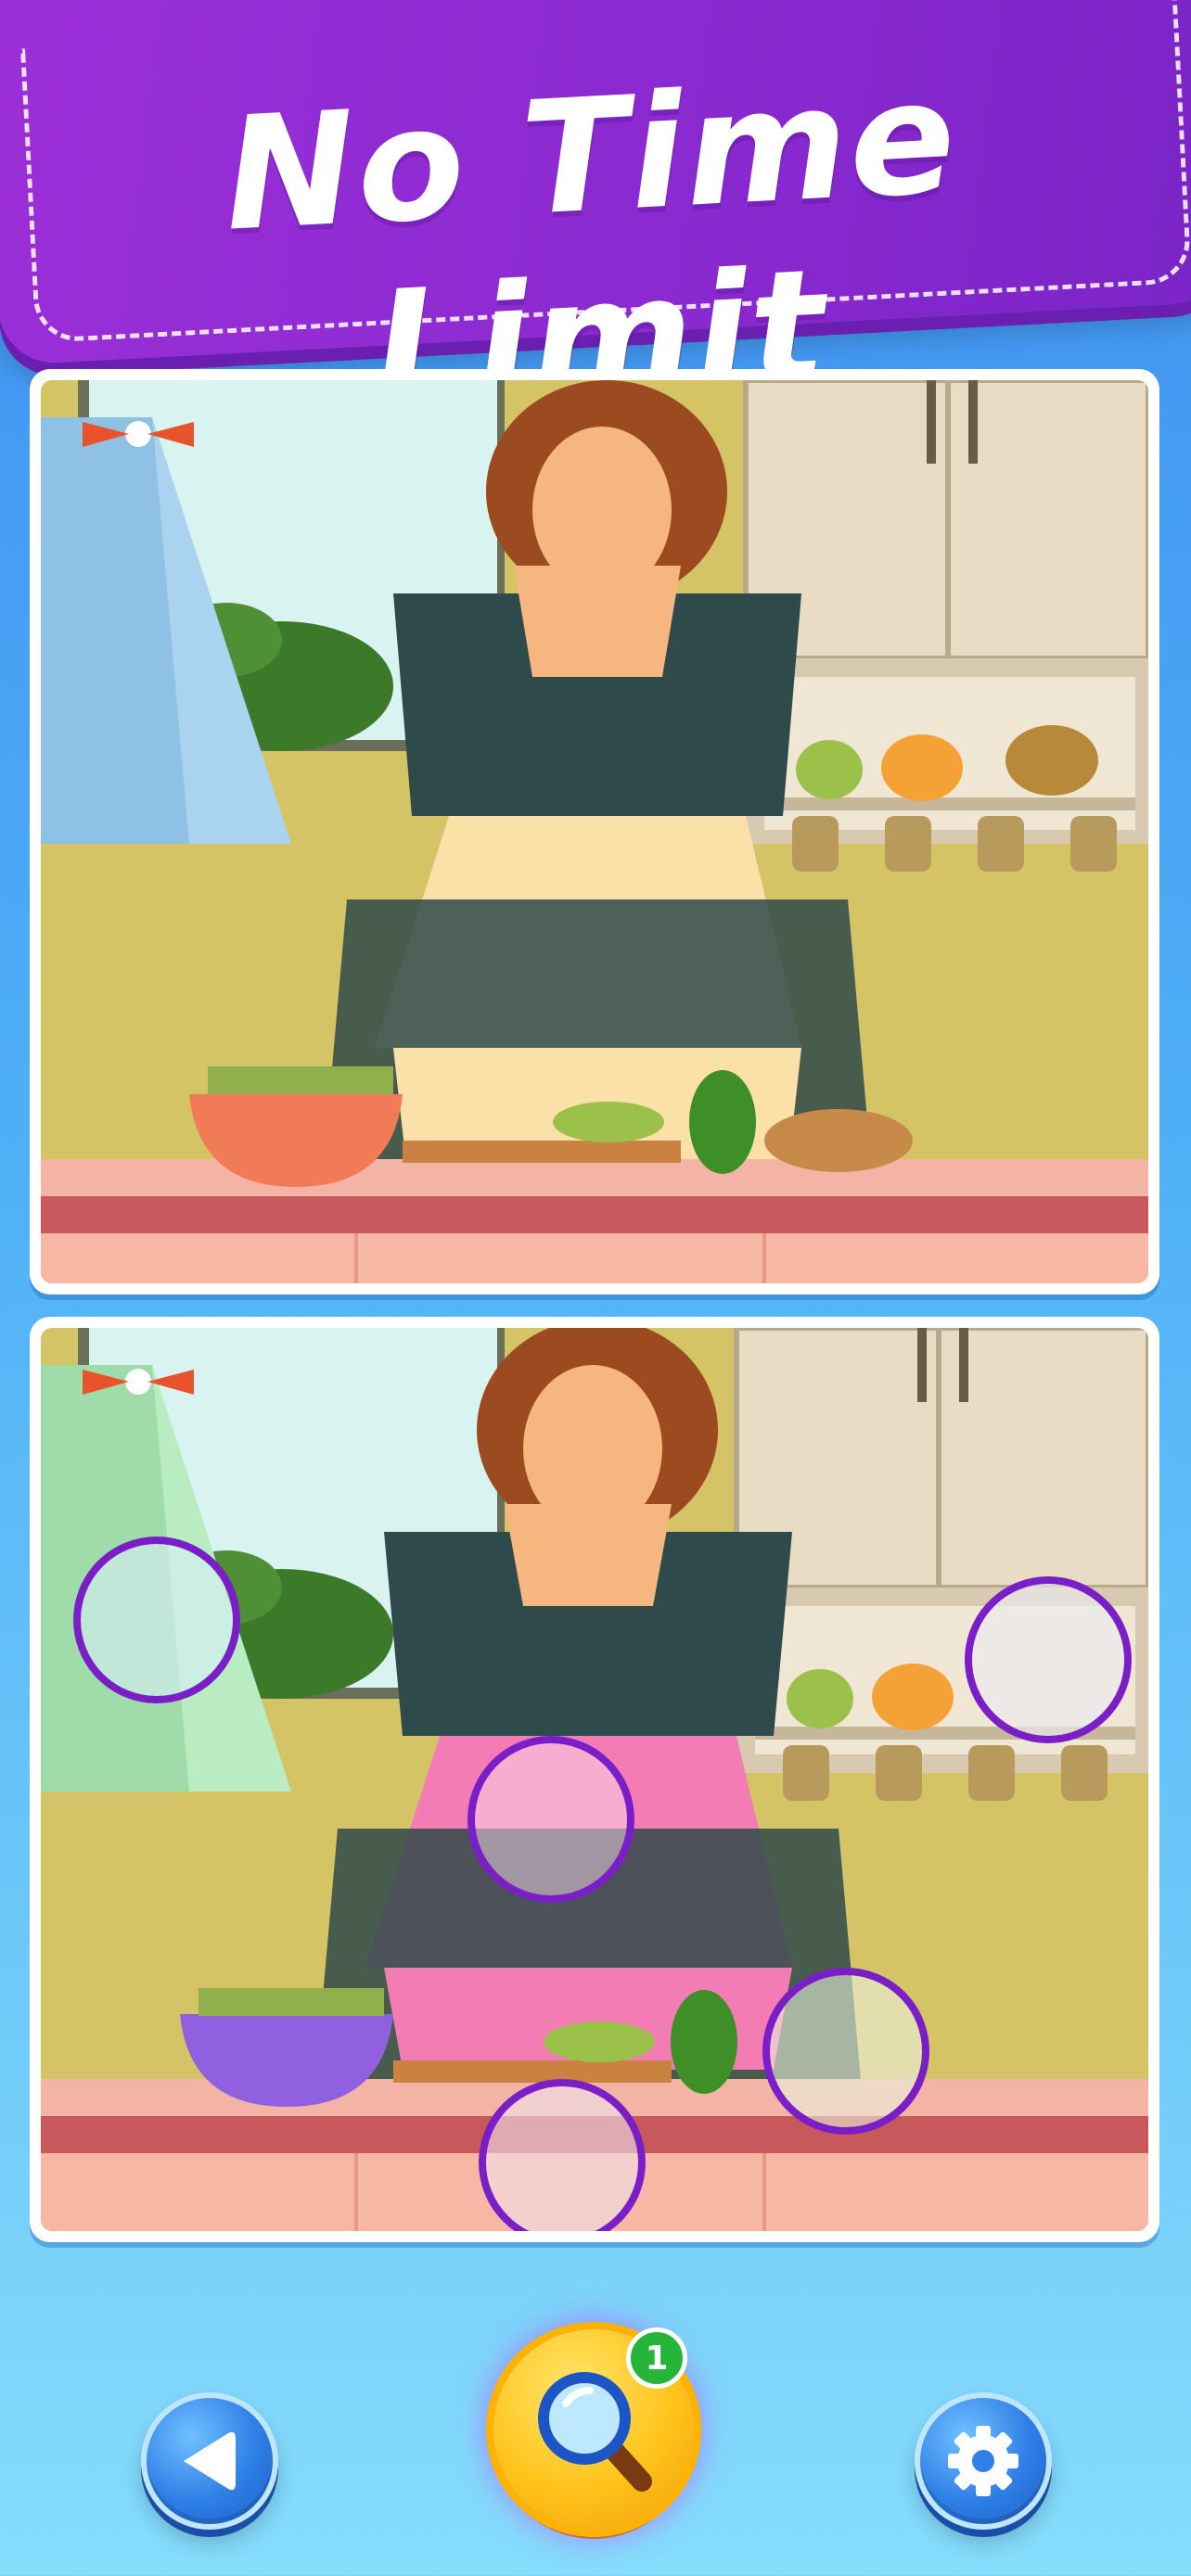 The height and width of the screenshot is (2576, 1191). What do you see at coordinates (656, 2358) in the screenshot?
I see `hint-count-badge: 1` at bounding box center [656, 2358].